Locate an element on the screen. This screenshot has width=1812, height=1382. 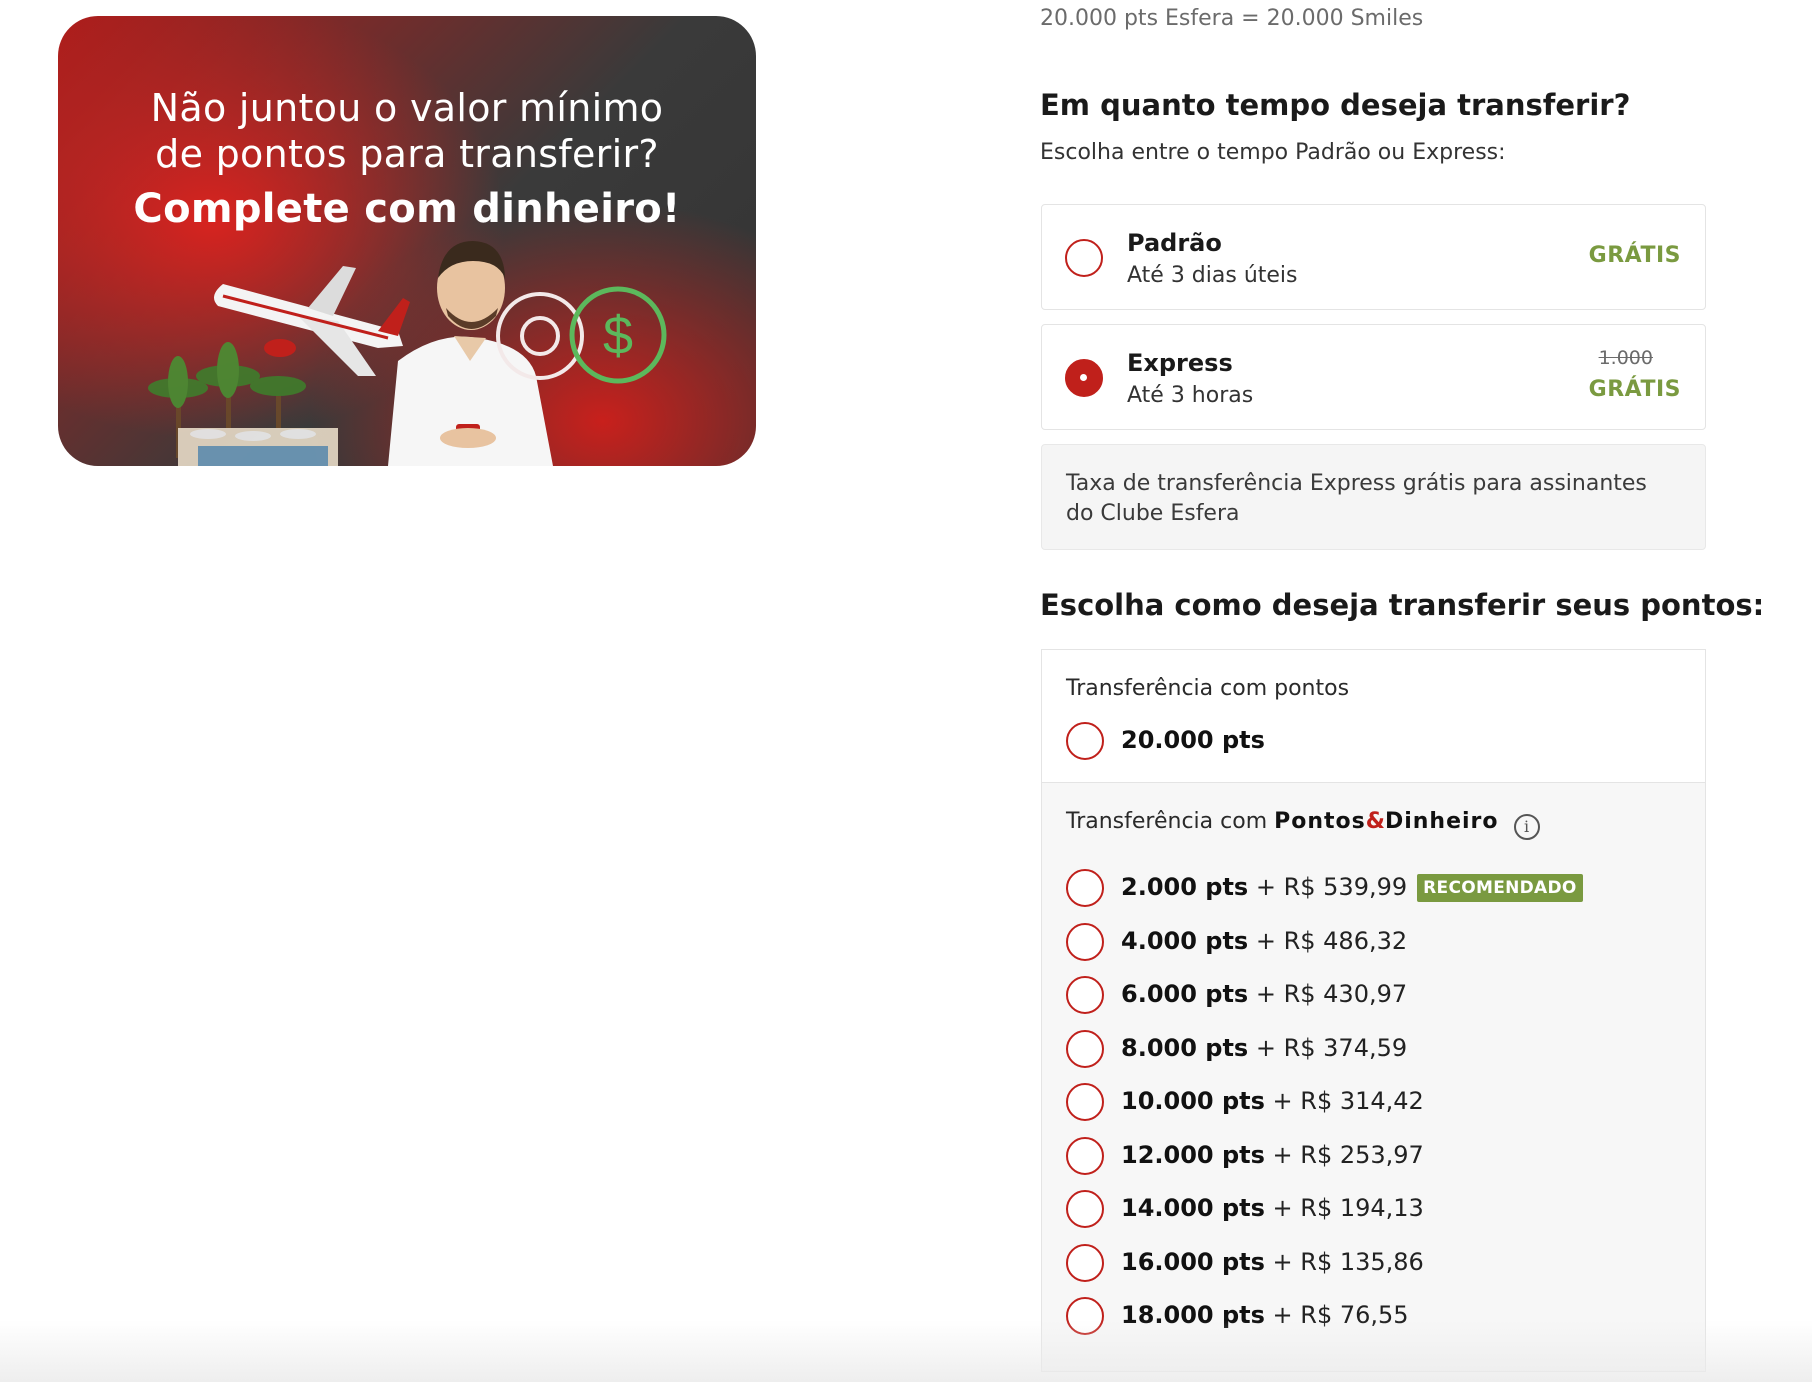
palm-trees-icon is located at coordinates (243, 404).